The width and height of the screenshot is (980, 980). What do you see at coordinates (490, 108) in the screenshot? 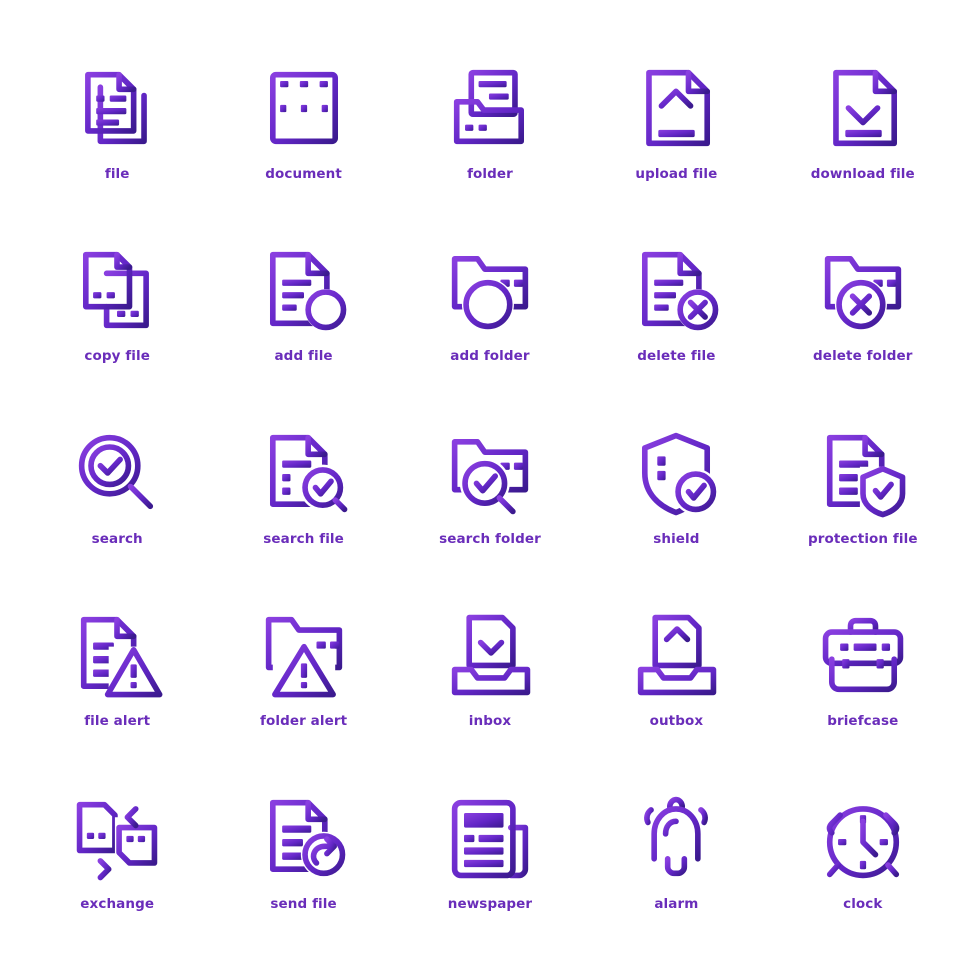
I see `folder-icon` at bounding box center [490, 108].